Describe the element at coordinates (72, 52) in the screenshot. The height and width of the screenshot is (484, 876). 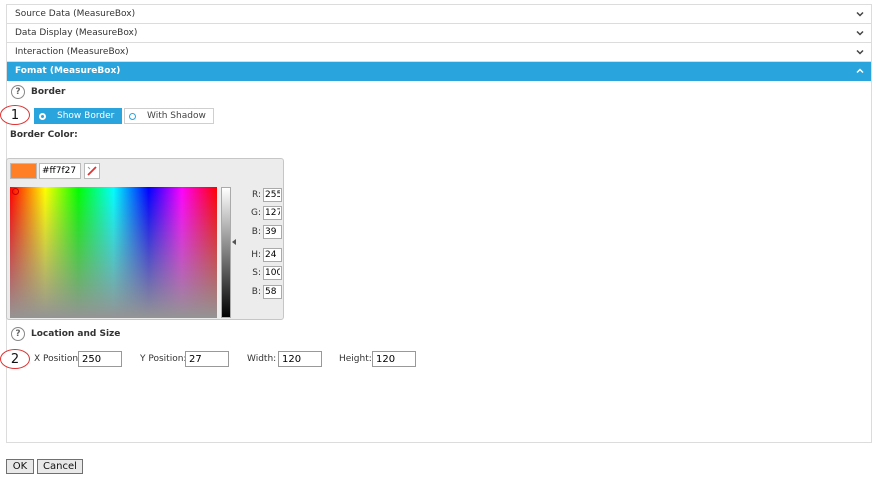
I see `accordion-label: Interaction (MeasureBox)` at that location.